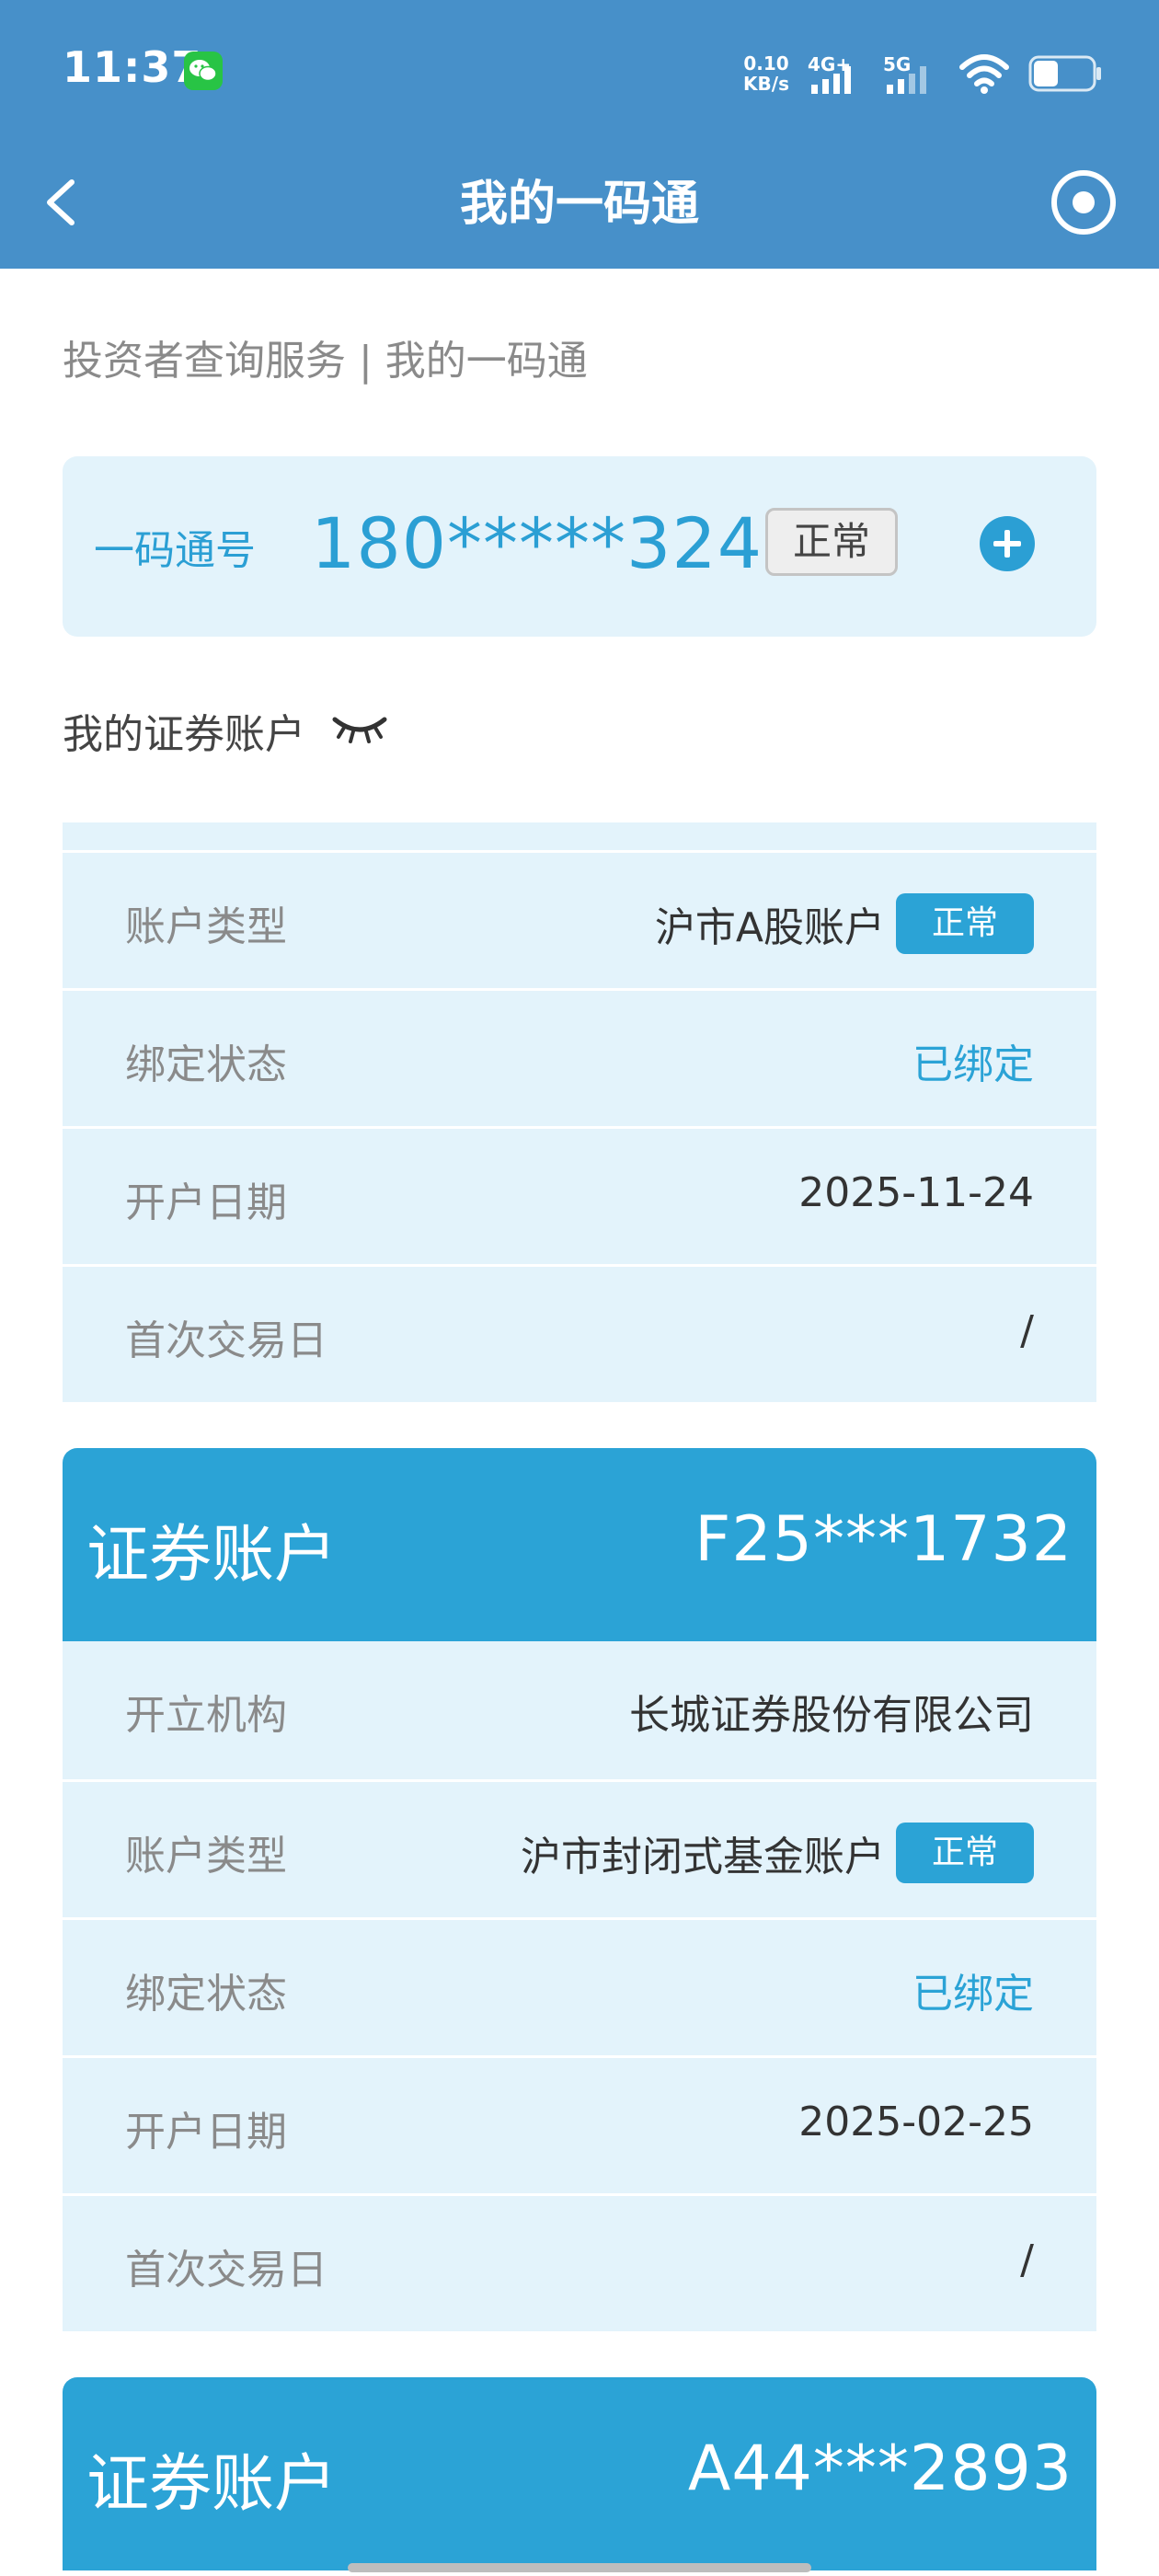  What do you see at coordinates (359, 728) in the screenshot?
I see `closed-eye-icon` at bounding box center [359, 728].